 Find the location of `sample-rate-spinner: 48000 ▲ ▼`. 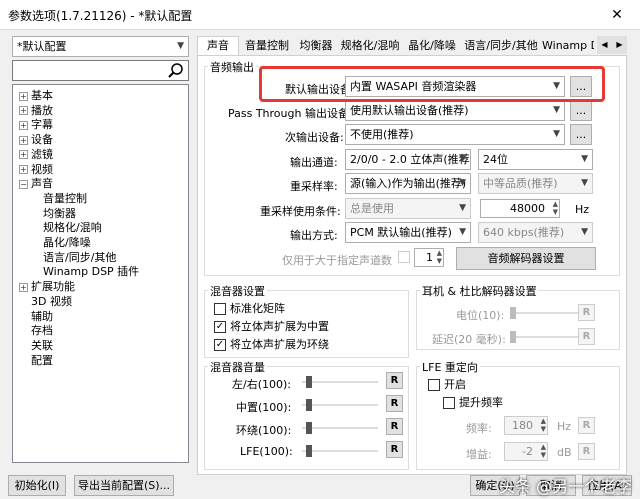

sample-rate-spinner: 48000 ▲ ▼ is located at coordinates (520, 208).